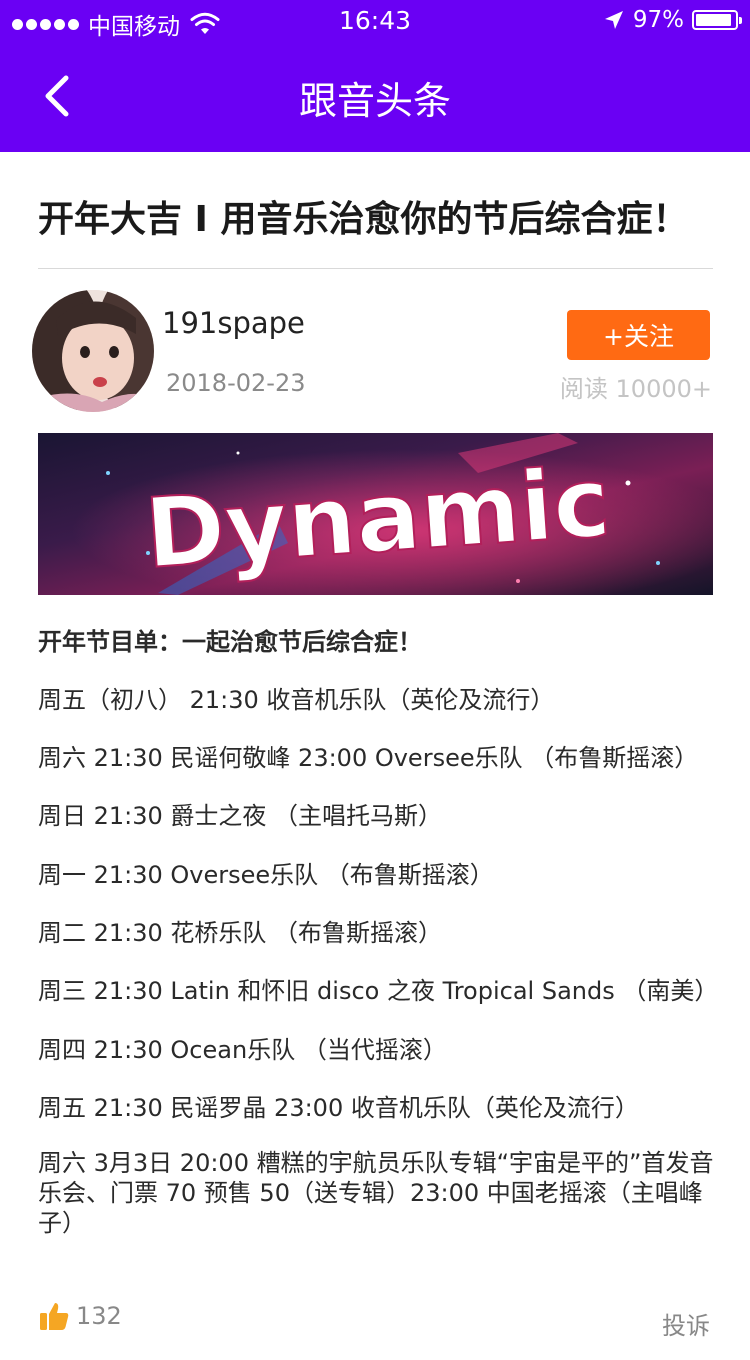 Image resolution: width=750 pixels, height=1360 pixels. I want to click on status-bar: 中国移动 16:43 97%, so click(375, 21).